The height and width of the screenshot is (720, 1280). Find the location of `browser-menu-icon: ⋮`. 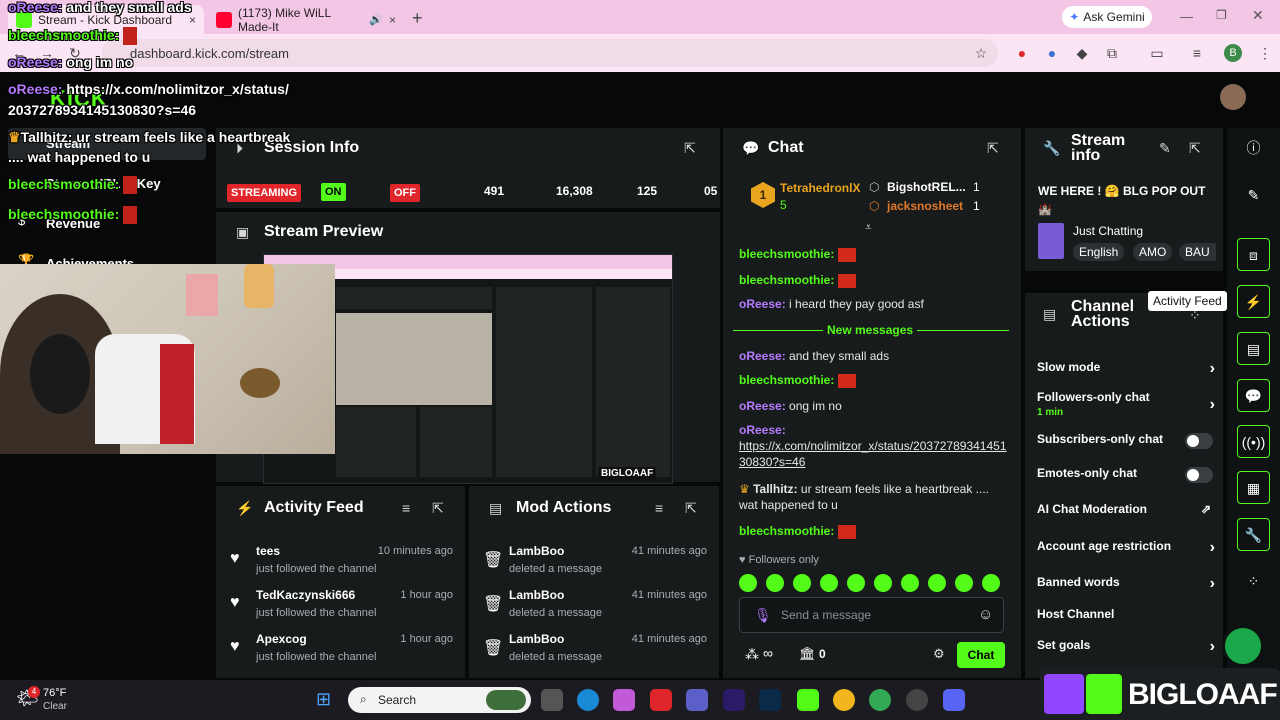

browser-menu-icon: ⋮ is located at coordinates (1265, 53).